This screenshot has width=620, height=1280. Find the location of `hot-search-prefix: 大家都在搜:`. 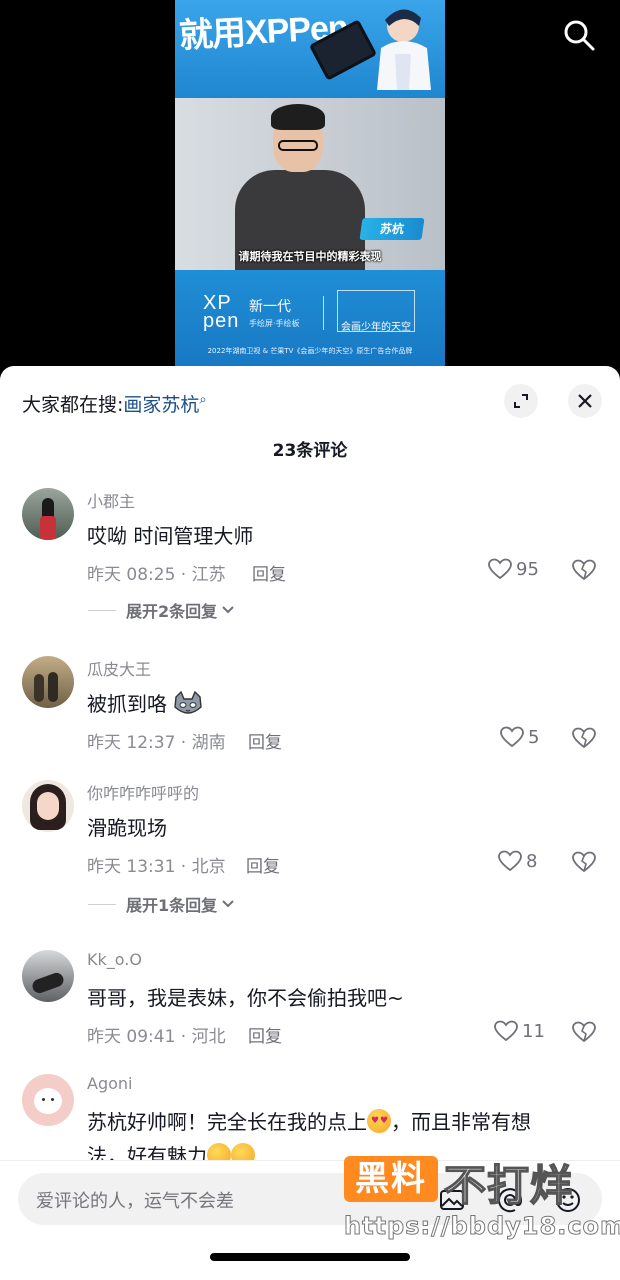

hot-search-prefix: 大家都在搜: is located at coordinates (73, 405).